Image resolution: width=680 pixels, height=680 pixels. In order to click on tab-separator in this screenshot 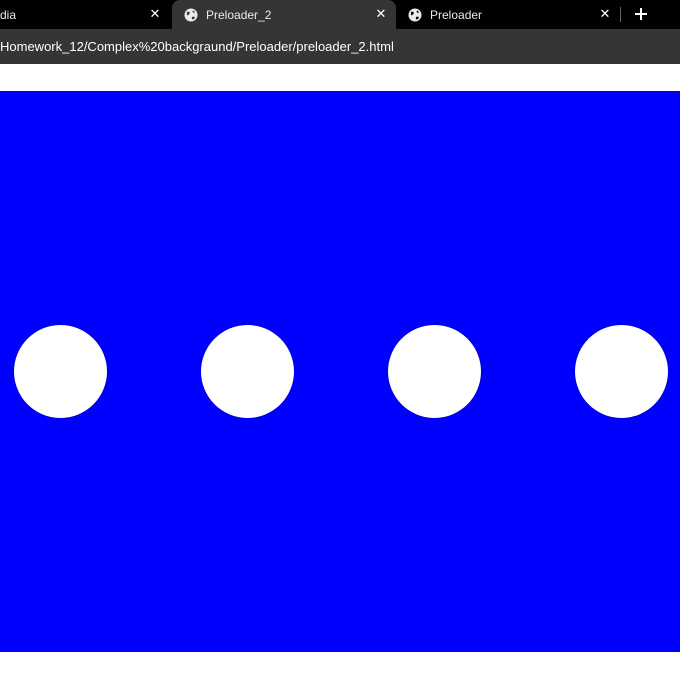, I will do `click(620, 14)`.